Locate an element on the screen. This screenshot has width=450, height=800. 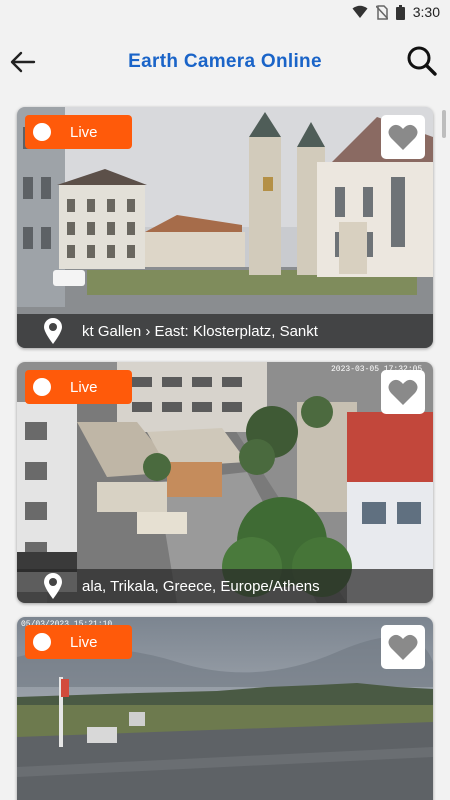
status-bar: 3:30 is located at coordinates (225, 12).